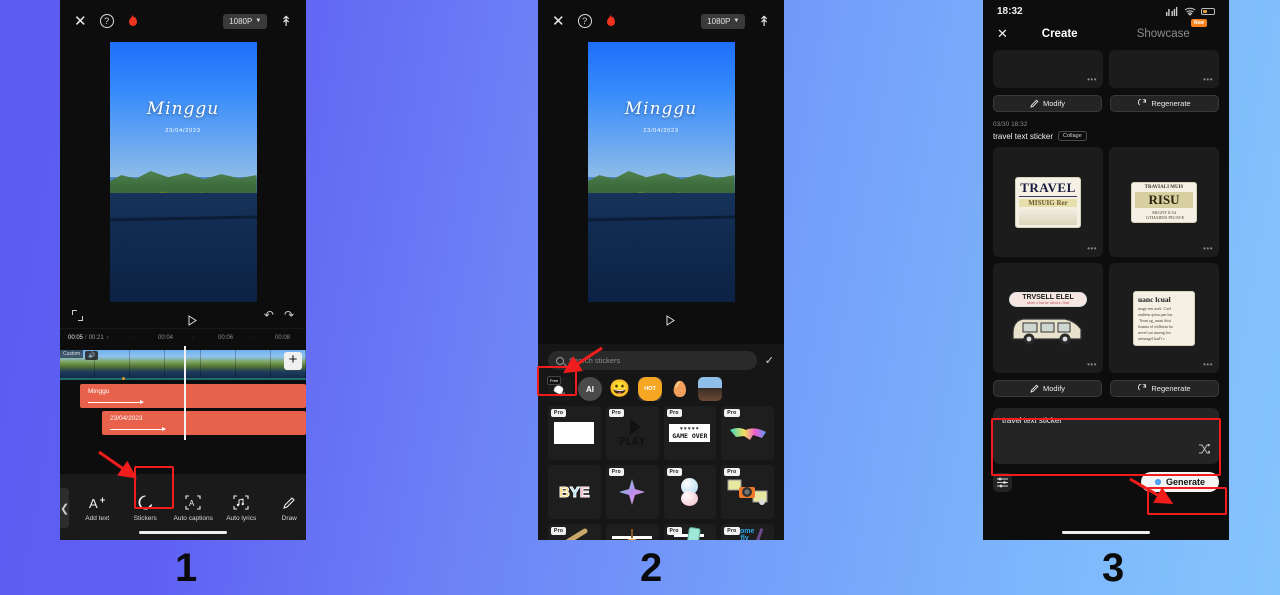  I want to click on category-label: AI, so click(590, 389).